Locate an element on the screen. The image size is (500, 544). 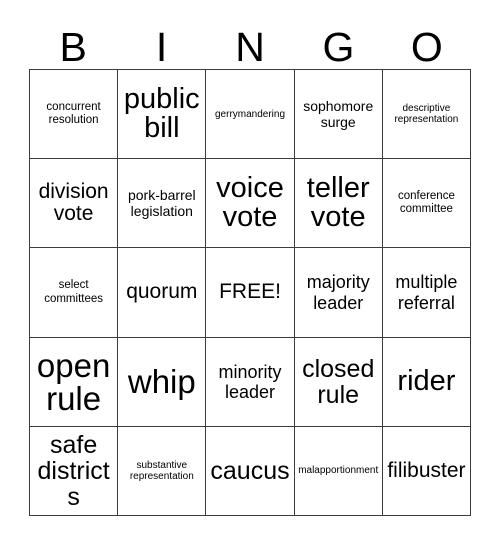
bingo-cell-label: concurrent resolution is located at coordinates (73, 113).